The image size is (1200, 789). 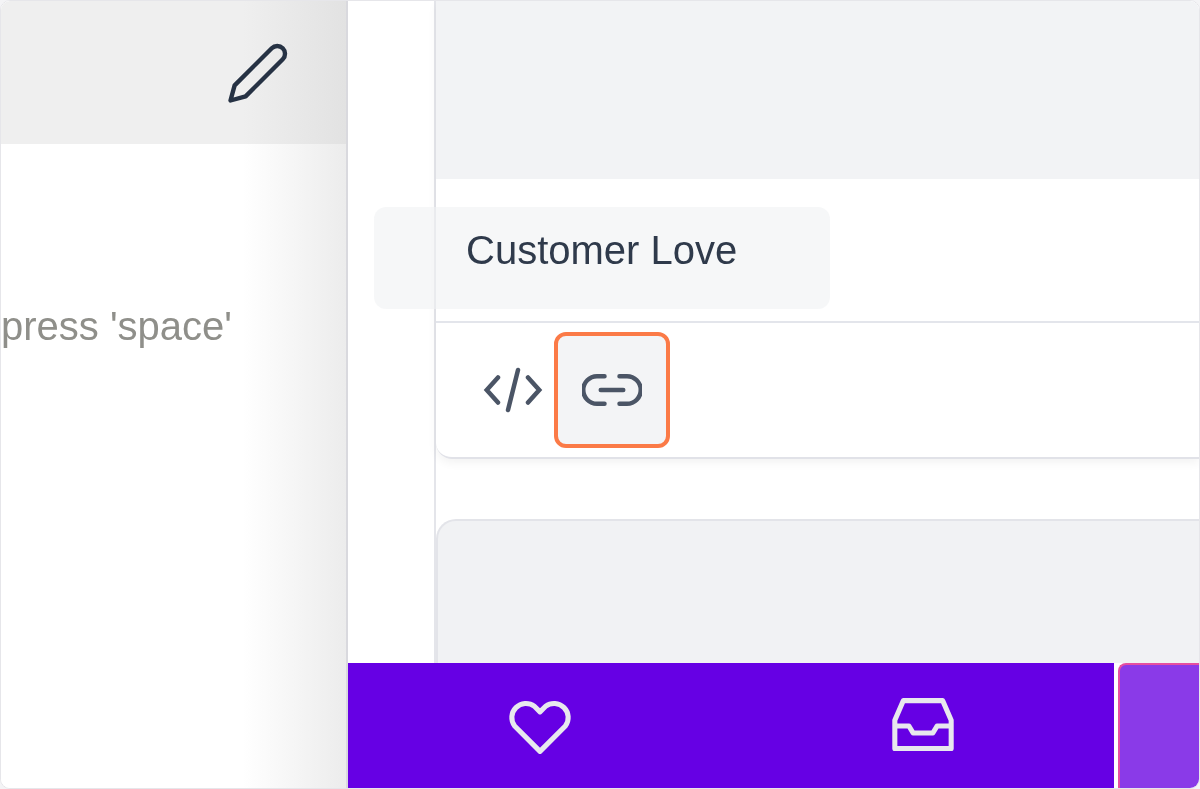 I want to click on widget-title: Customer Love, so click(x=602, y=250).